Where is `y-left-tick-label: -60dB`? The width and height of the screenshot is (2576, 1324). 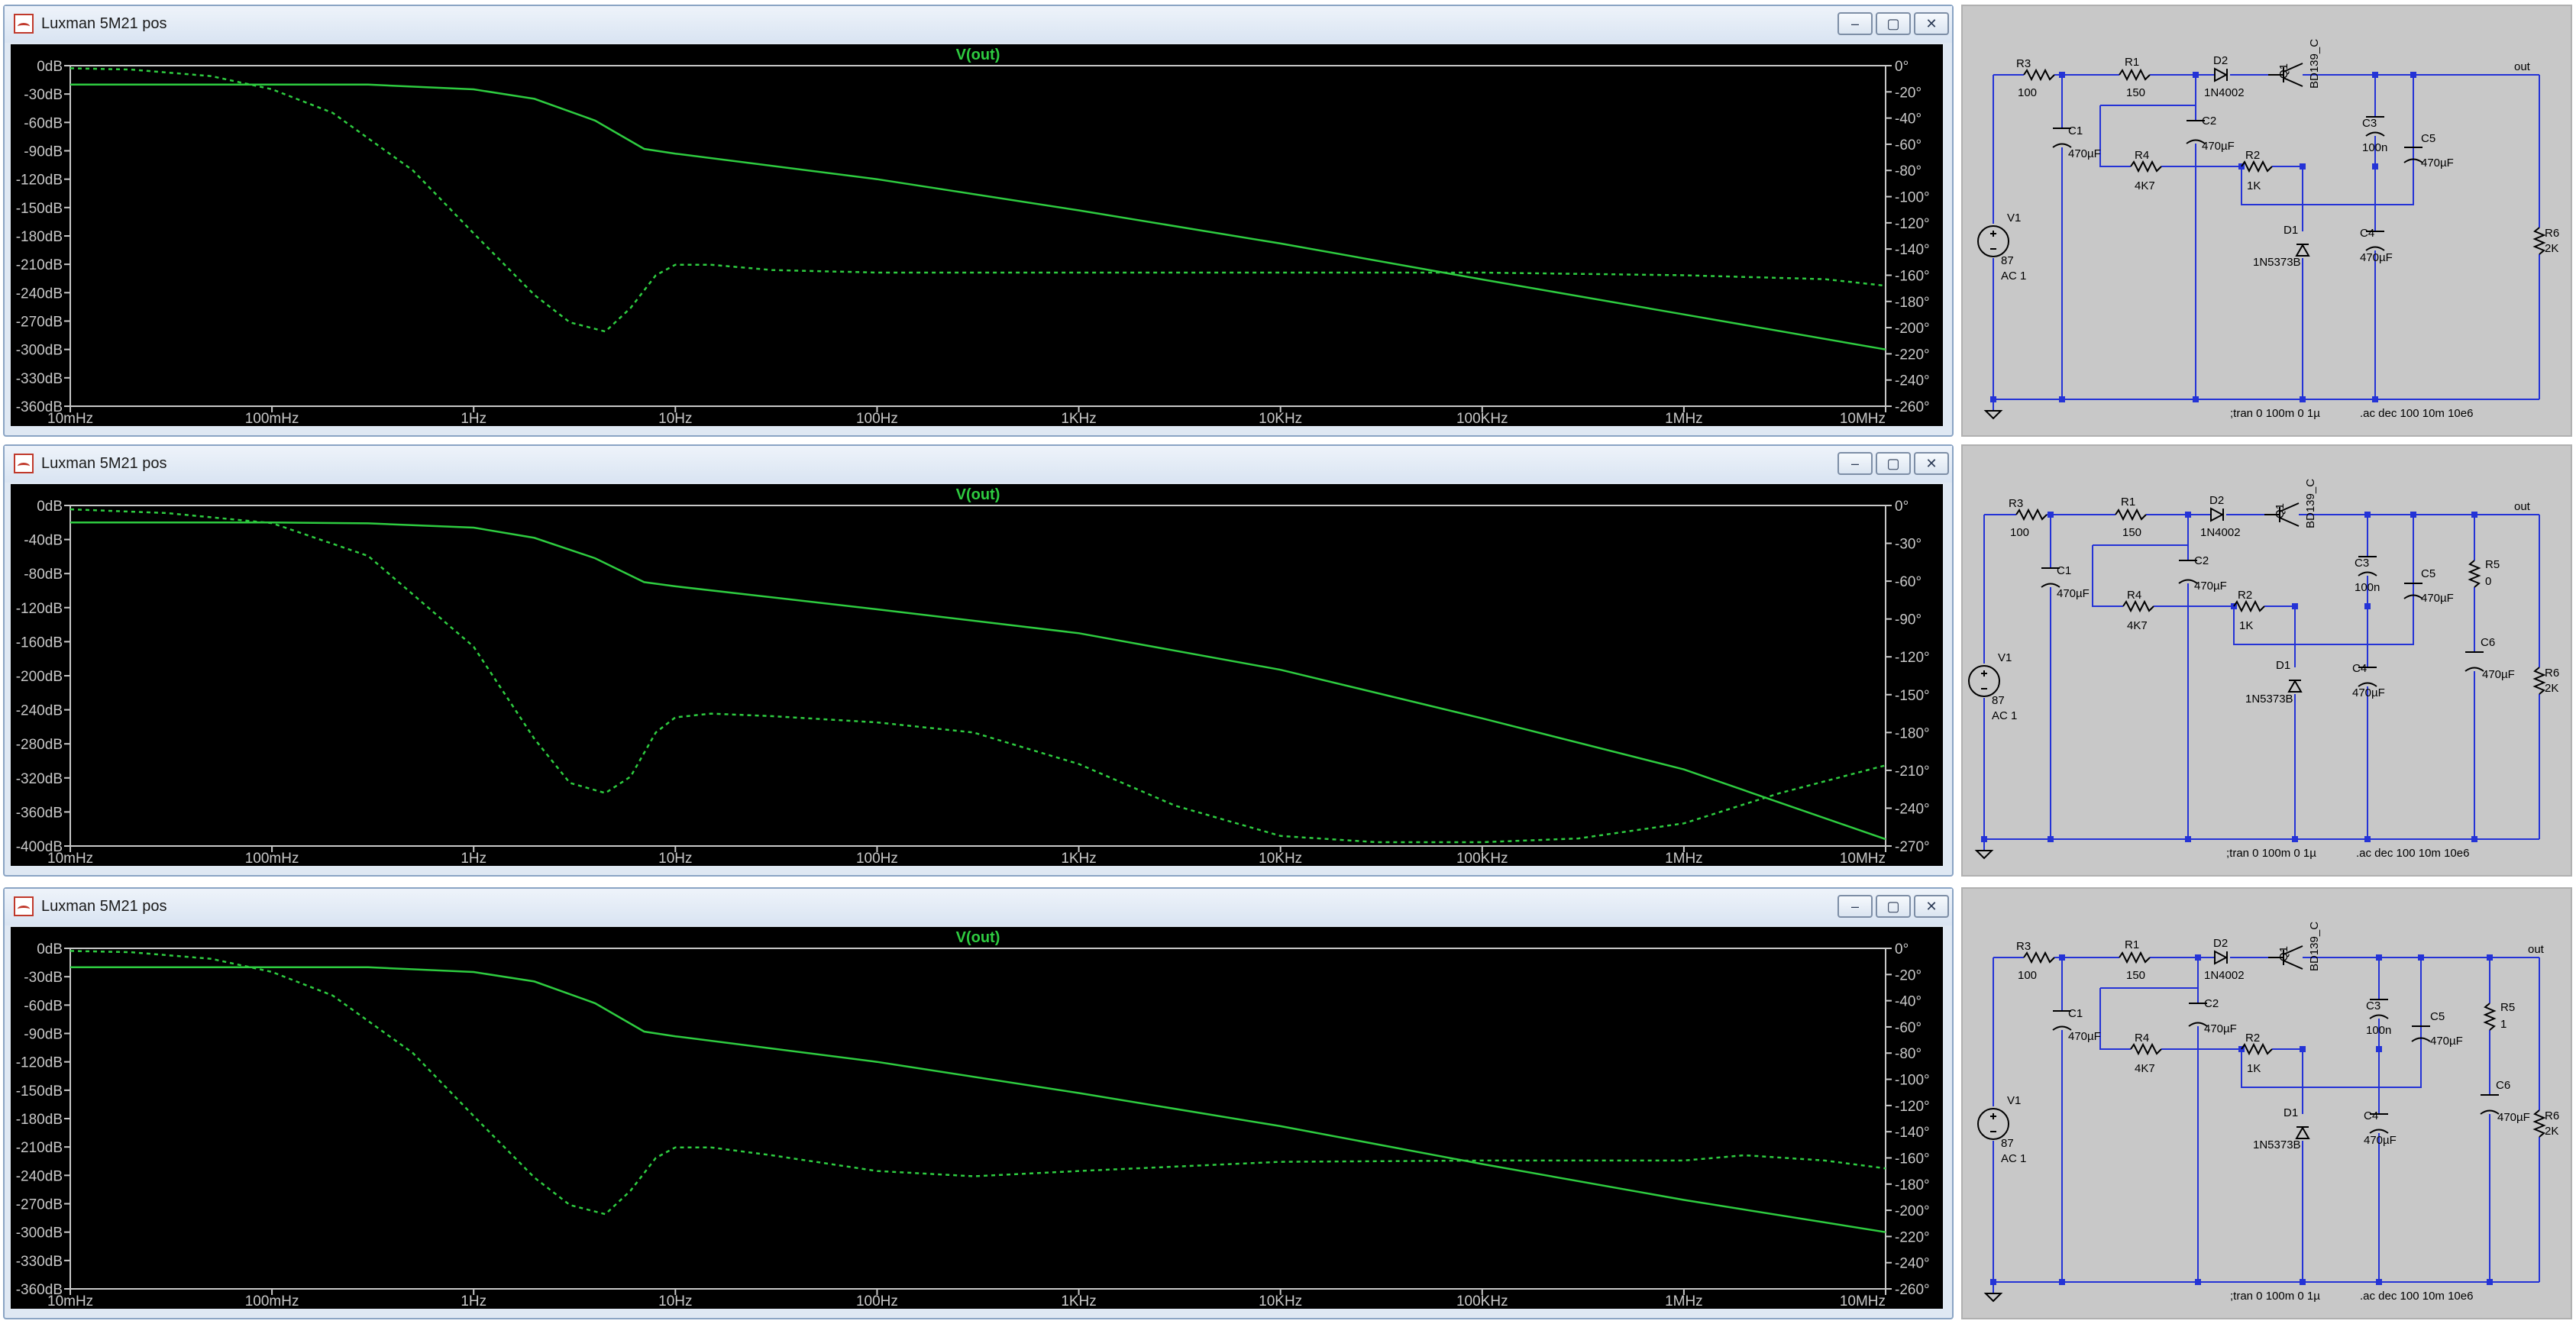
y-left-tick-label: -60dB is located at coordinates (43, 123).